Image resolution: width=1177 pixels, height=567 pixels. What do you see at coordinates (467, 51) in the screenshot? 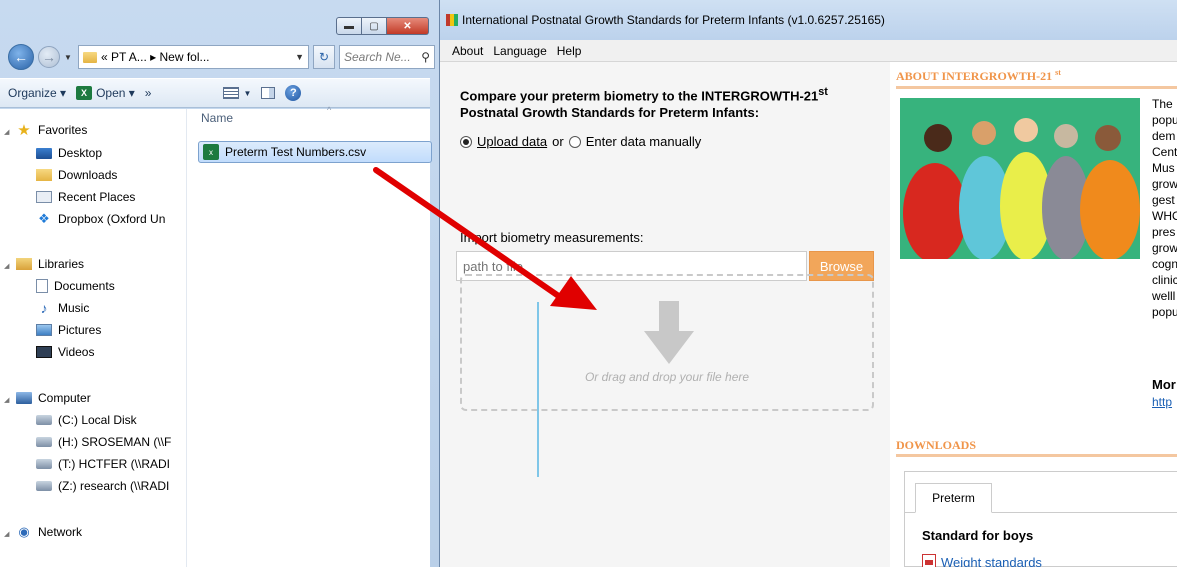
I see `menu-about: About` at bounding box center [467, 51].